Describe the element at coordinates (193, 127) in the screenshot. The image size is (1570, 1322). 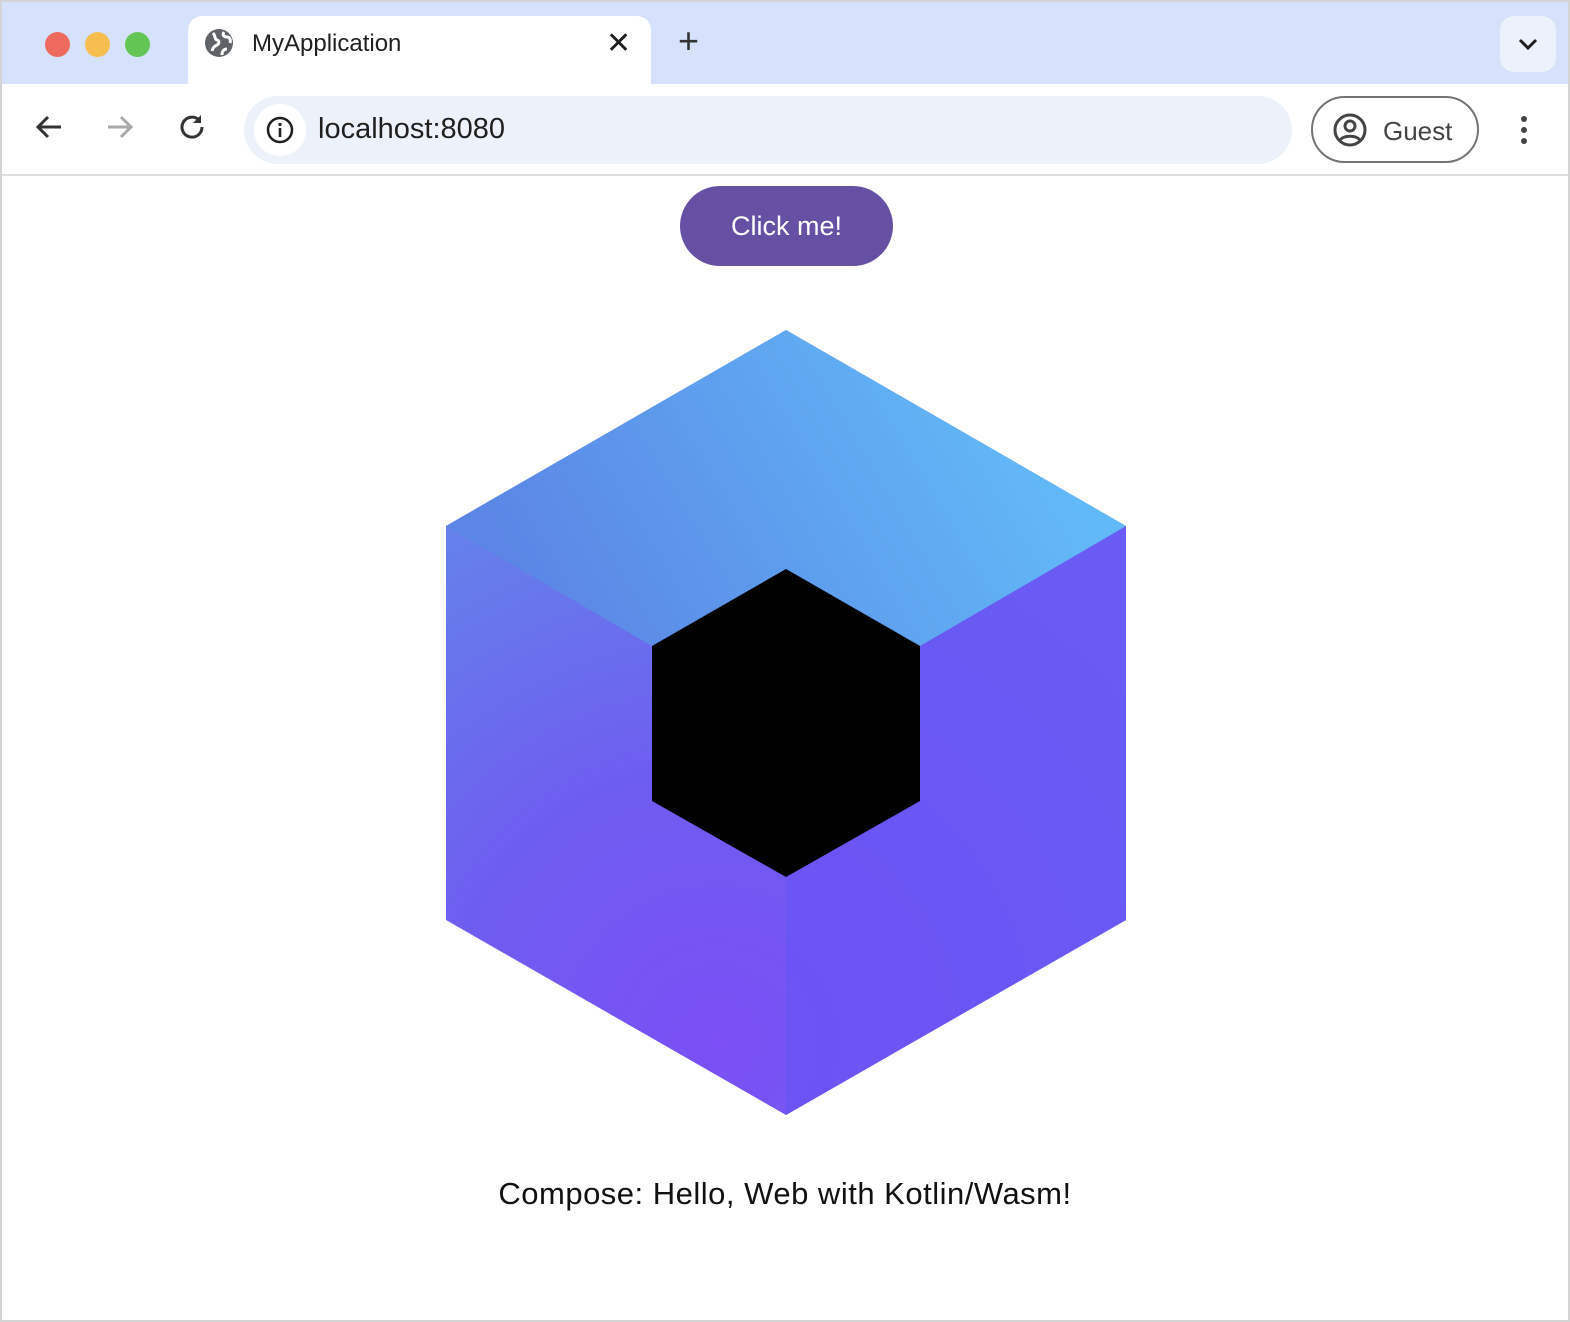
I see `reload-icon` at that location.